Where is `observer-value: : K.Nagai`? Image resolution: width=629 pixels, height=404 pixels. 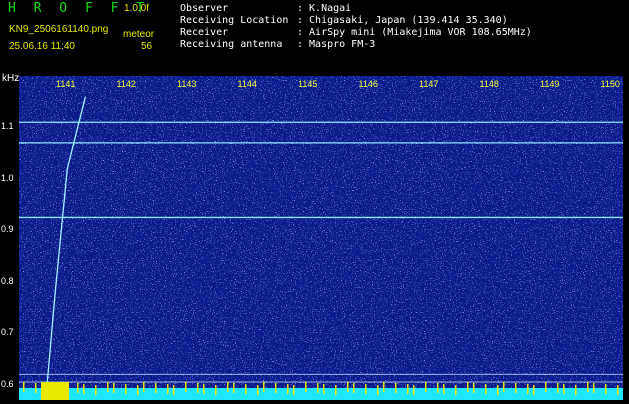 observer-value: : K.Nagai is located at coordinates (324, 8).